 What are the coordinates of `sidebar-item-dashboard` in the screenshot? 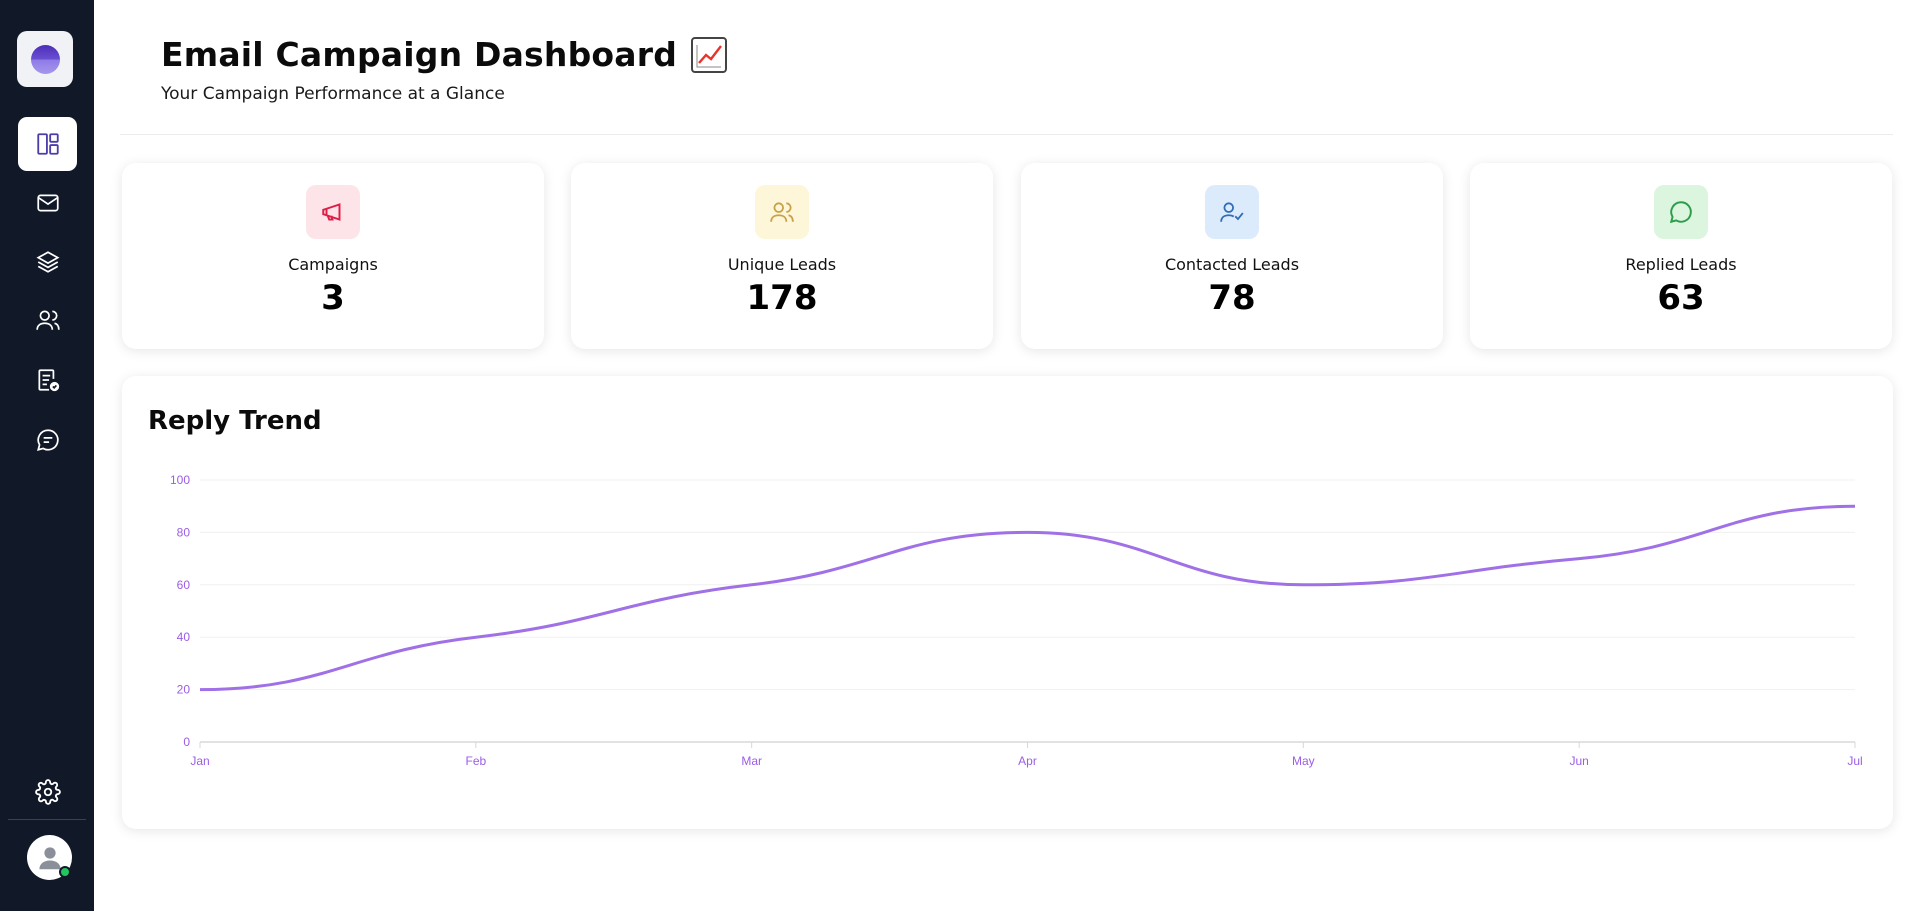 It's located at (47, 144).